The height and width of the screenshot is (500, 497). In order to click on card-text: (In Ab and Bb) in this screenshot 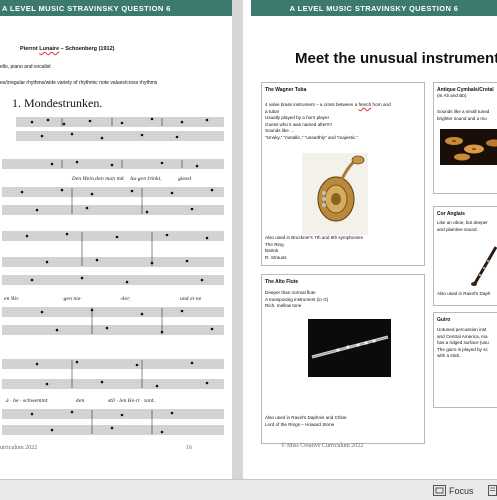, I will do `click(452, 95)`.